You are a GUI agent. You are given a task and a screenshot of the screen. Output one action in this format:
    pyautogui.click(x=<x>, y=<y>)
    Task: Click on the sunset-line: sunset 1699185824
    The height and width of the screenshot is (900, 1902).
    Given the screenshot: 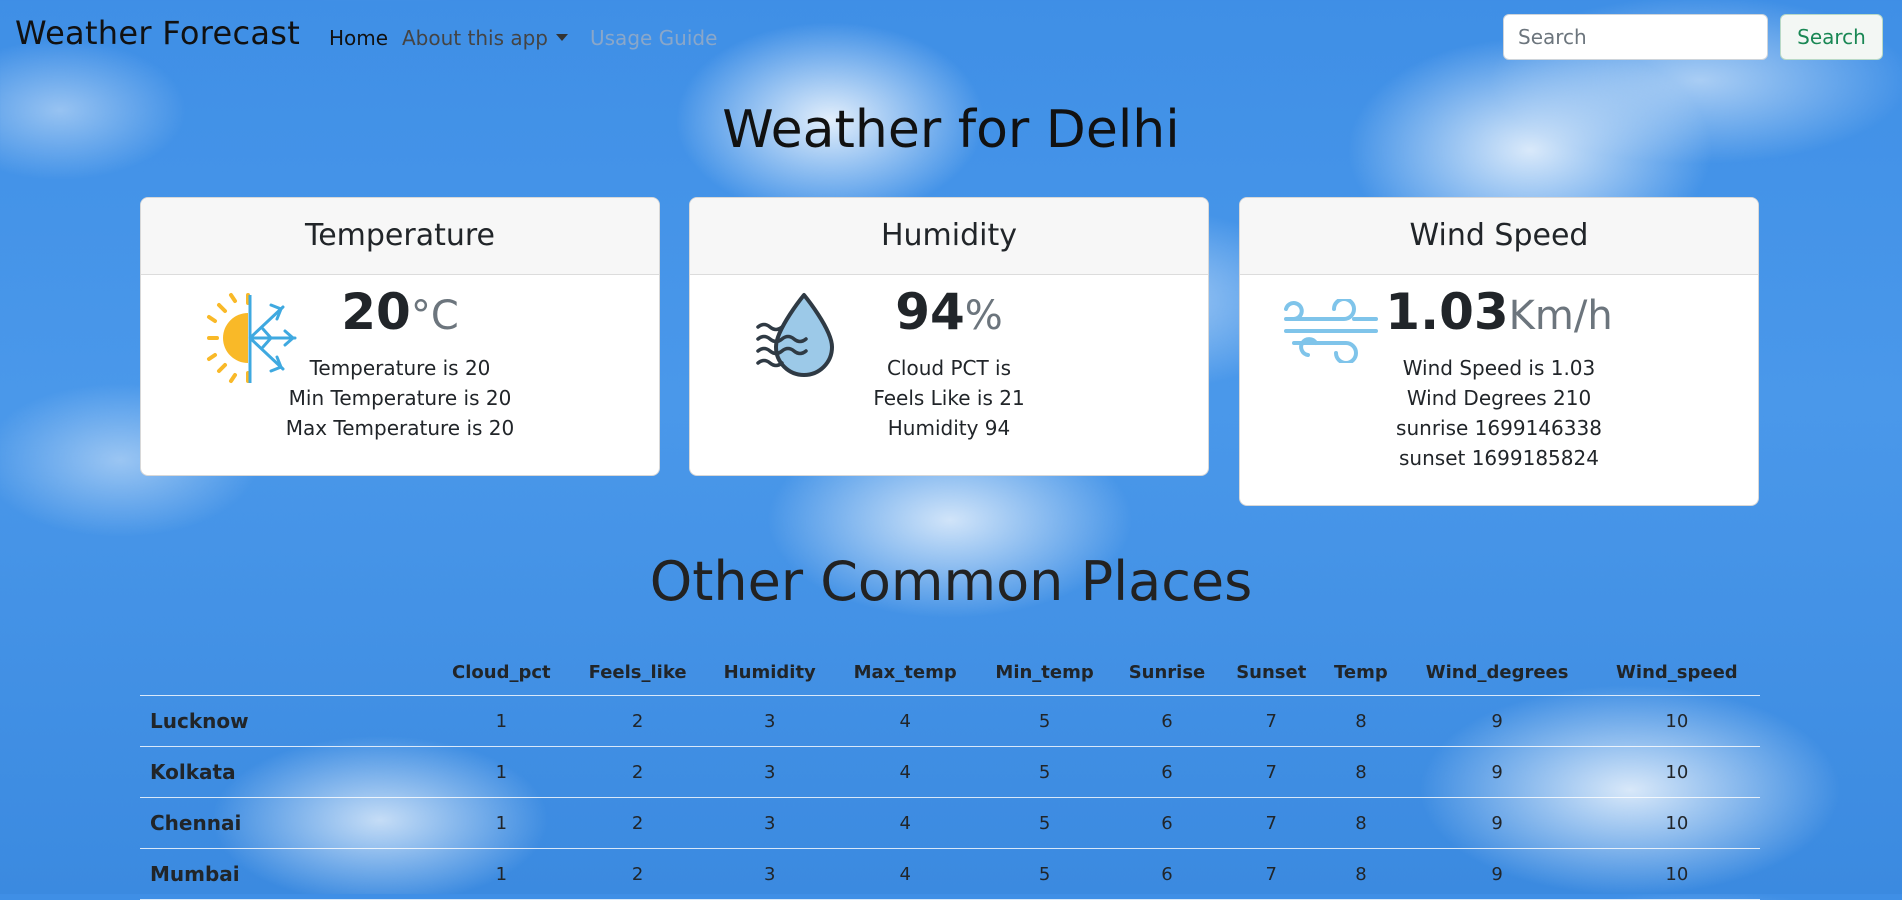 What is the action you would take?
    pyautogui.click(x=1499, y=458)
    